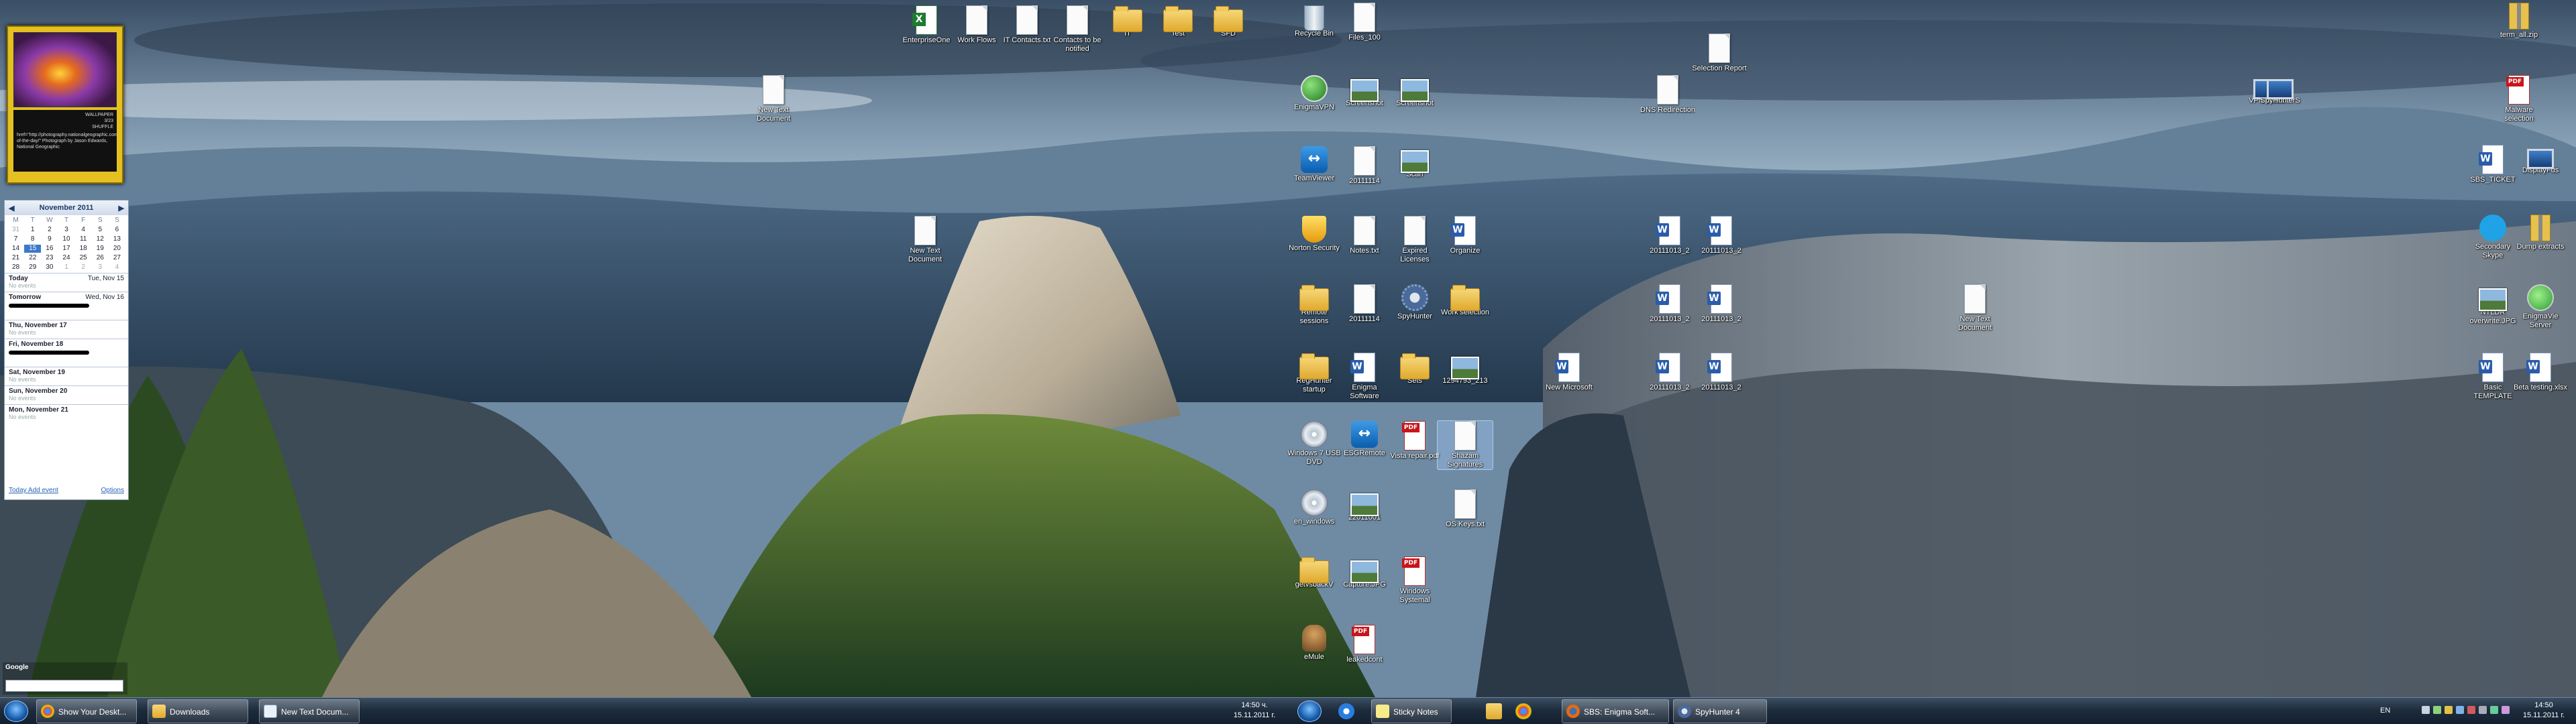  I want to click on desktop-icon: Basic TEMPLATE, so click(2492, 377).